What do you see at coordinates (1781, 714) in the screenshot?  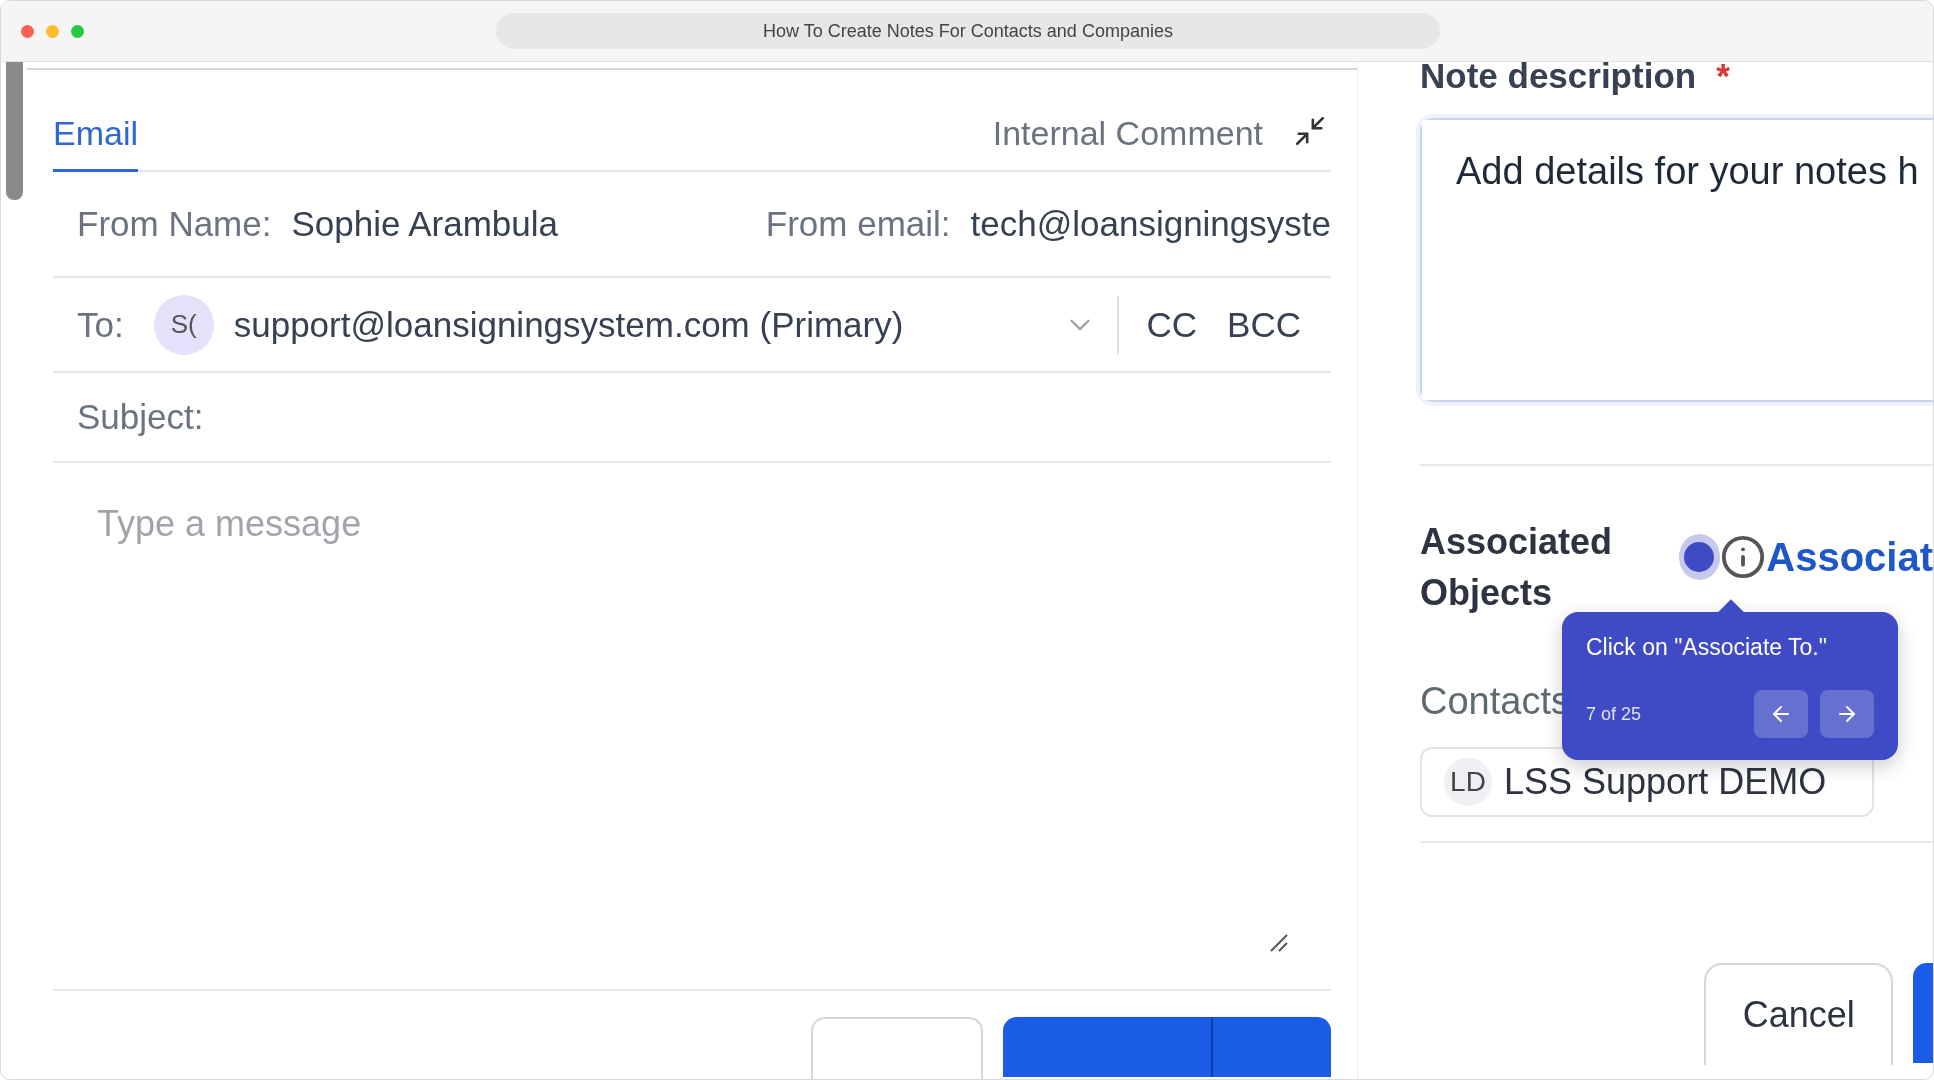 I see `back-button` at bounding box center [1781, 714].